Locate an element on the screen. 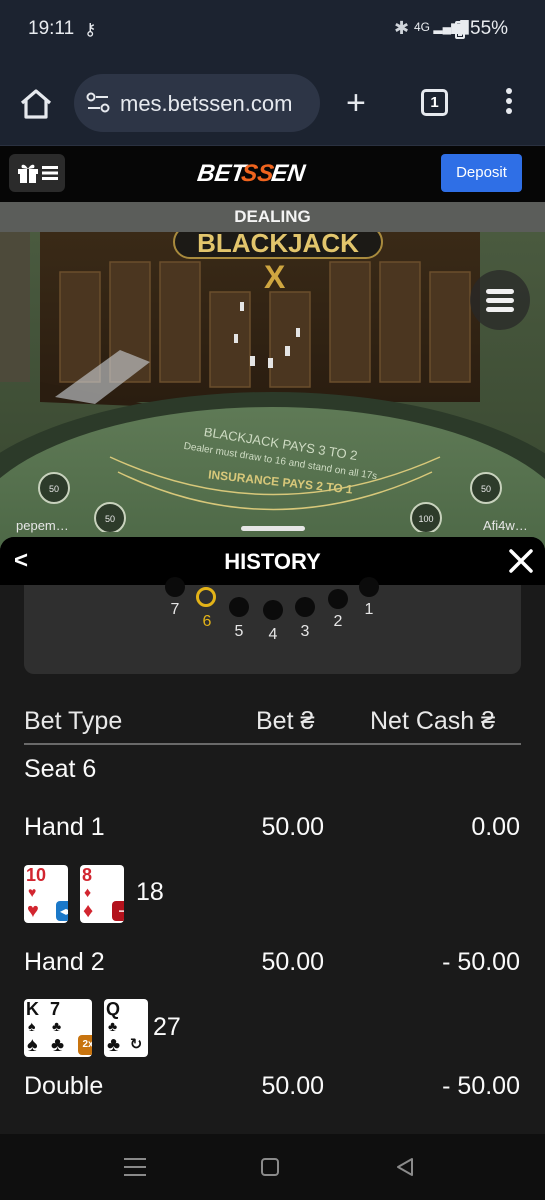  row-type: Hand 1 is located at coordinates (64, 827).